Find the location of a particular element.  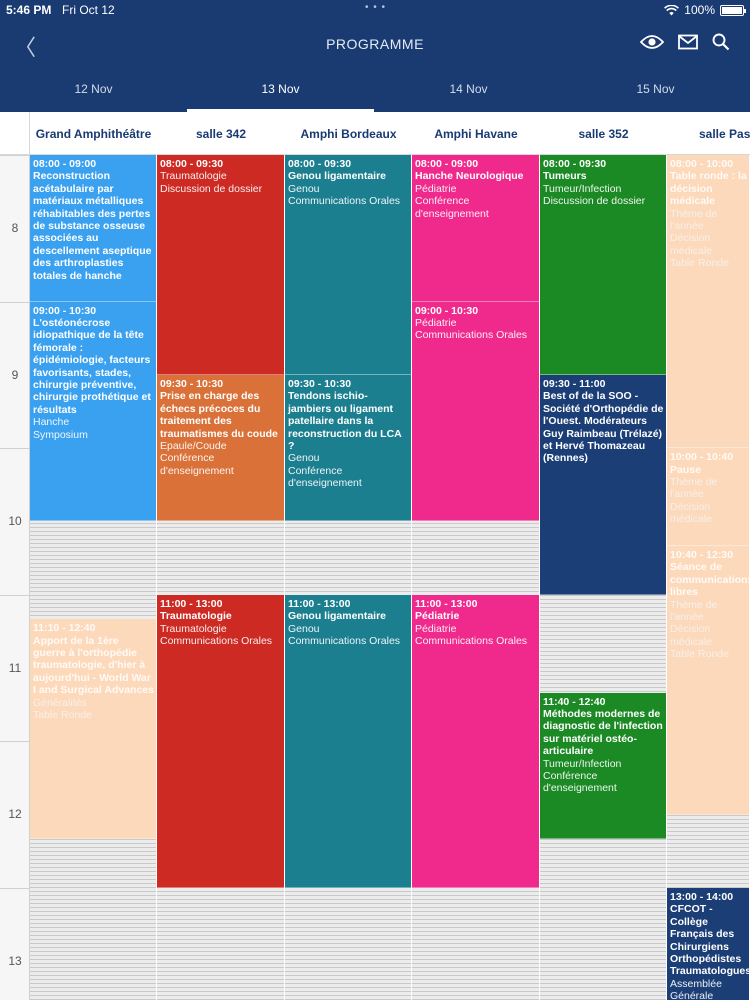

multitask-dots-icon: • • • is located at coordinates (376, 7).